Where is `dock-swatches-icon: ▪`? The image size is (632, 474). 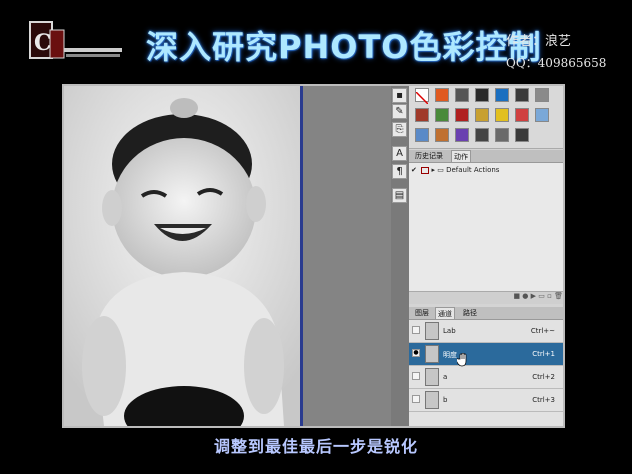
dock-swatches-icon: ▪ is located at coordinates (399, 95).